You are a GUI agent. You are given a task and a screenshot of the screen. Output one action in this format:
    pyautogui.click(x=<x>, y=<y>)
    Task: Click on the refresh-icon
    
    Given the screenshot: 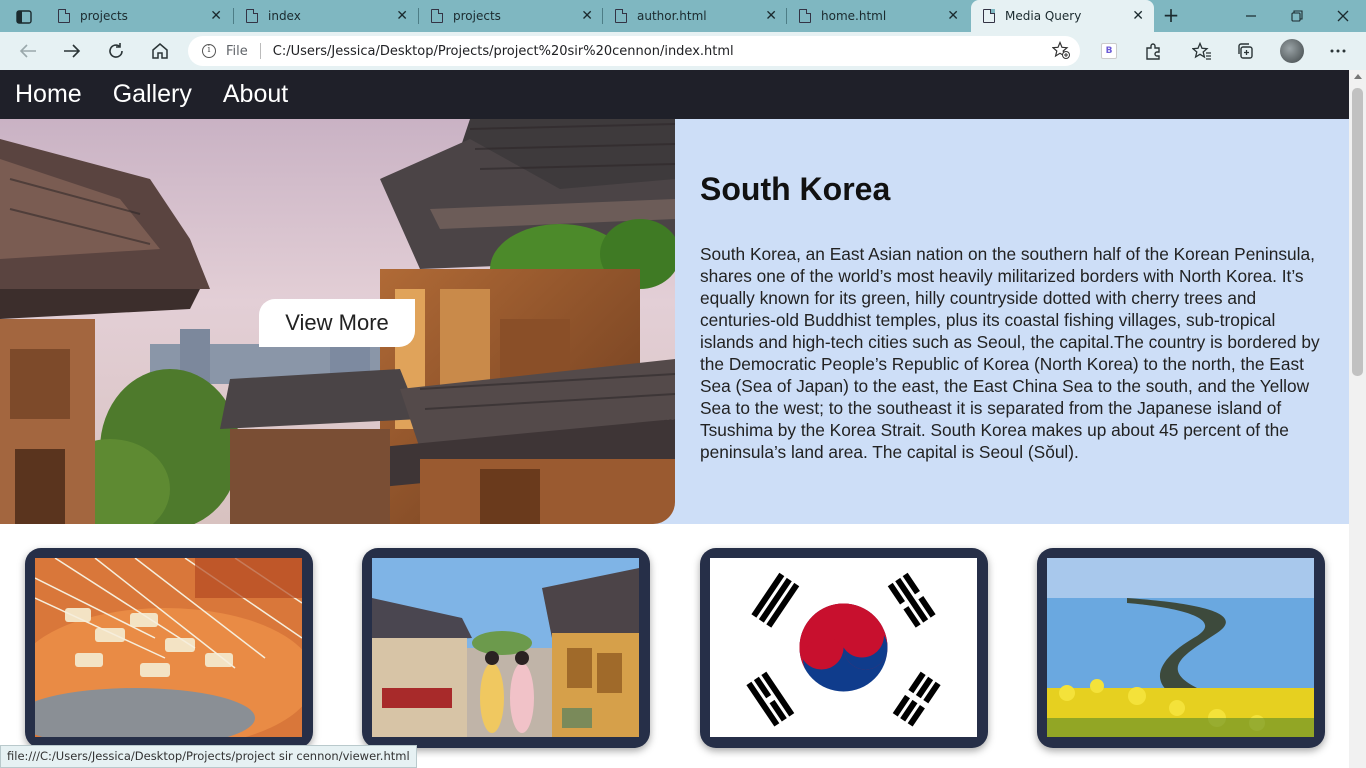 What is the action you would take?
    pyautogui.click(x=116, y=51)
    